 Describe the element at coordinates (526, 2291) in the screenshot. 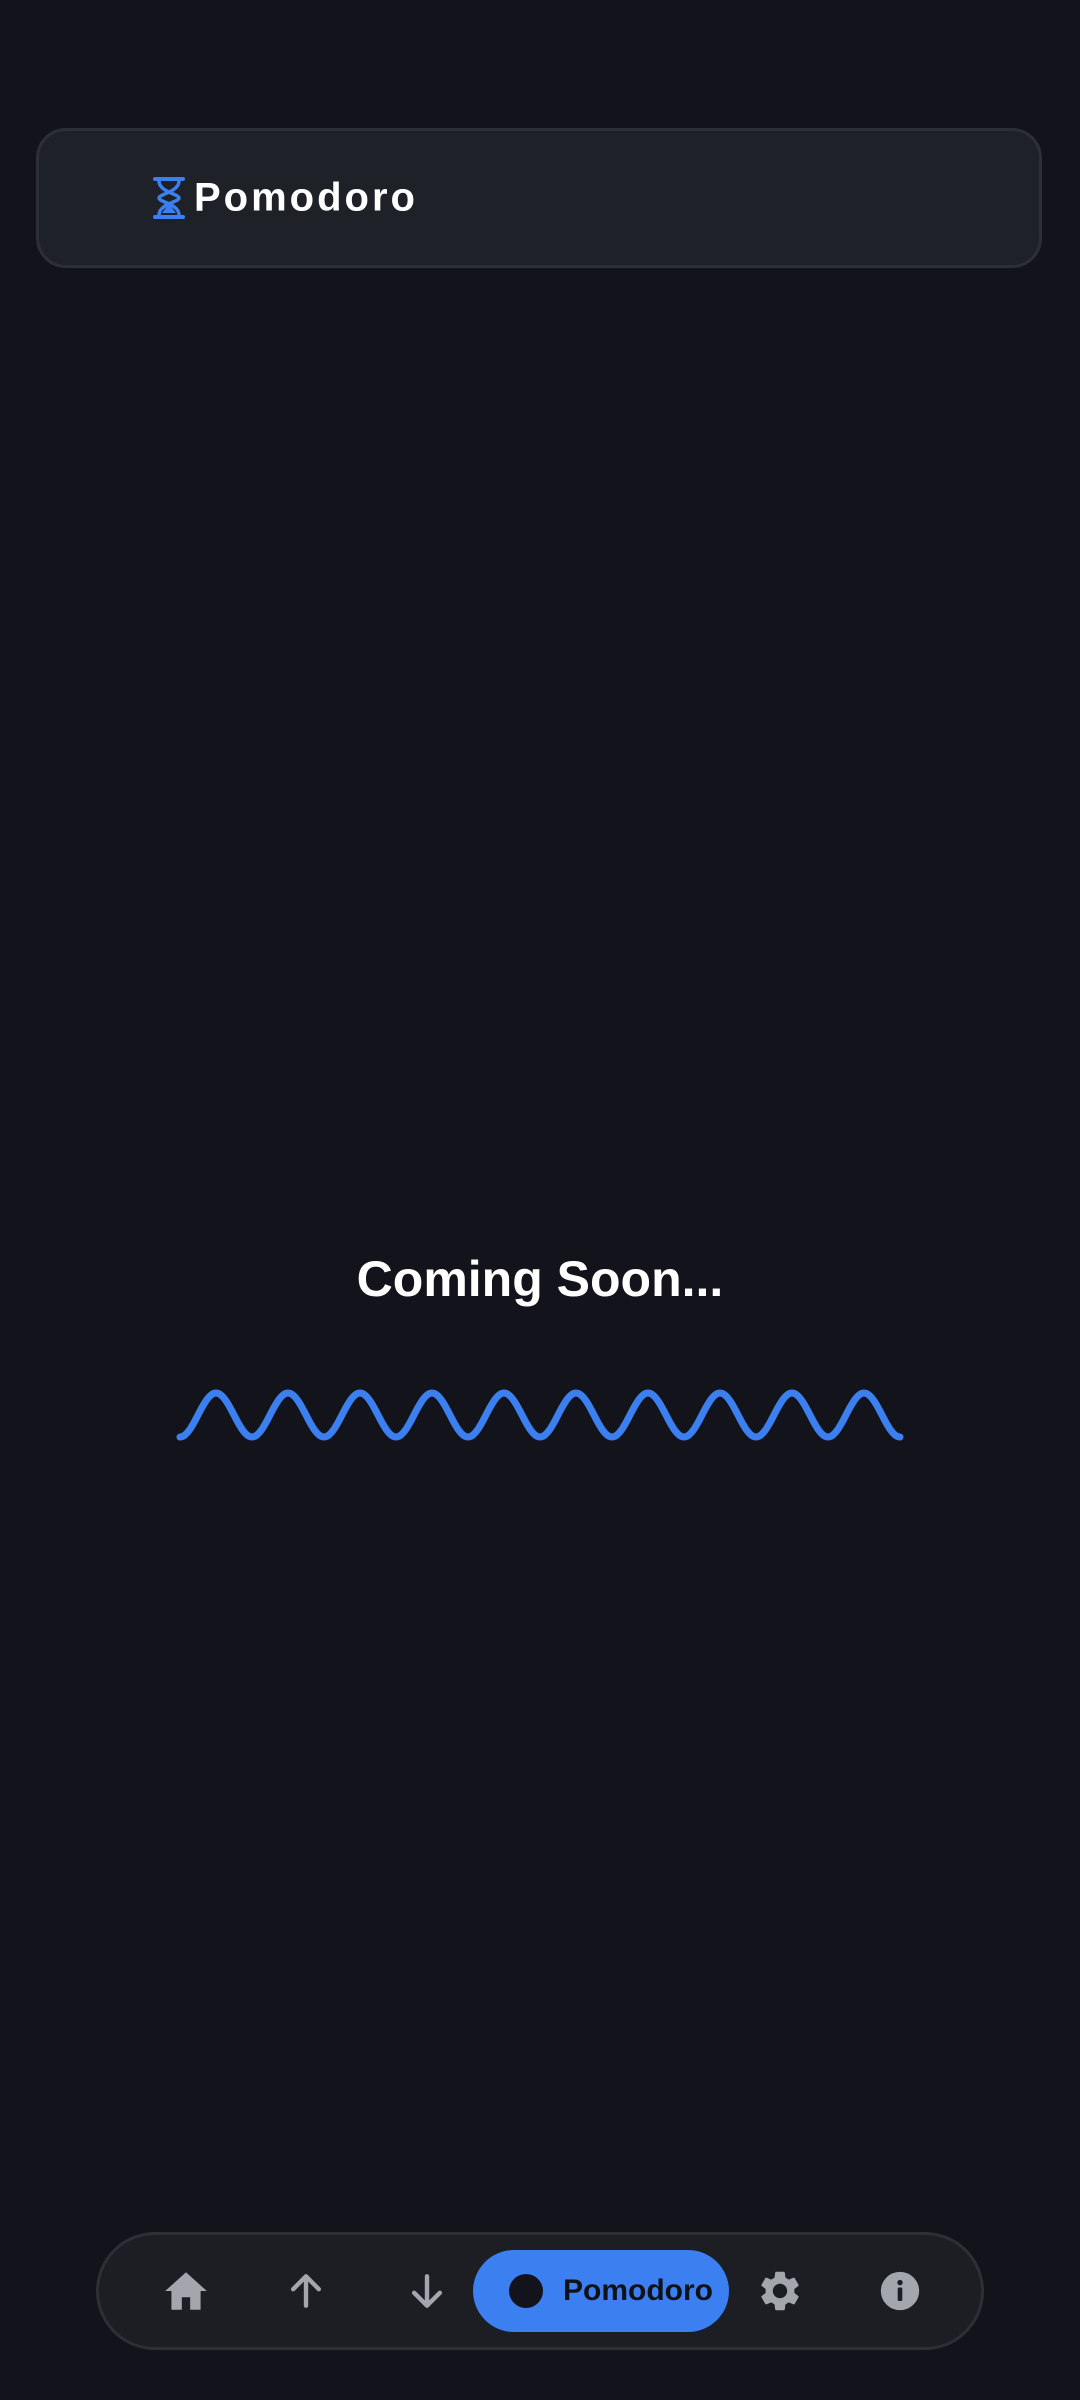

I see `dot-icon` at that location.